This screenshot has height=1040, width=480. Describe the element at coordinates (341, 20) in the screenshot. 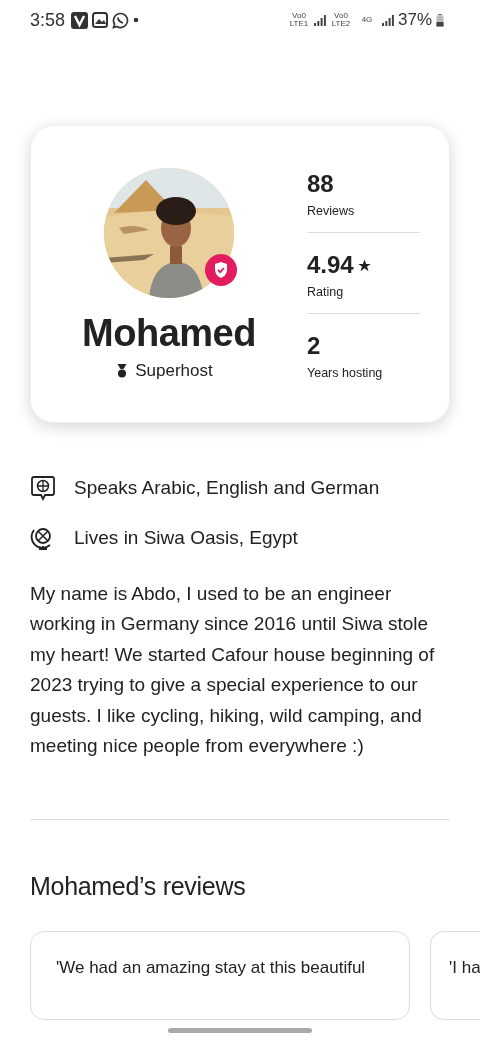

I see `network-label: Vo0 LTE2` at that location.